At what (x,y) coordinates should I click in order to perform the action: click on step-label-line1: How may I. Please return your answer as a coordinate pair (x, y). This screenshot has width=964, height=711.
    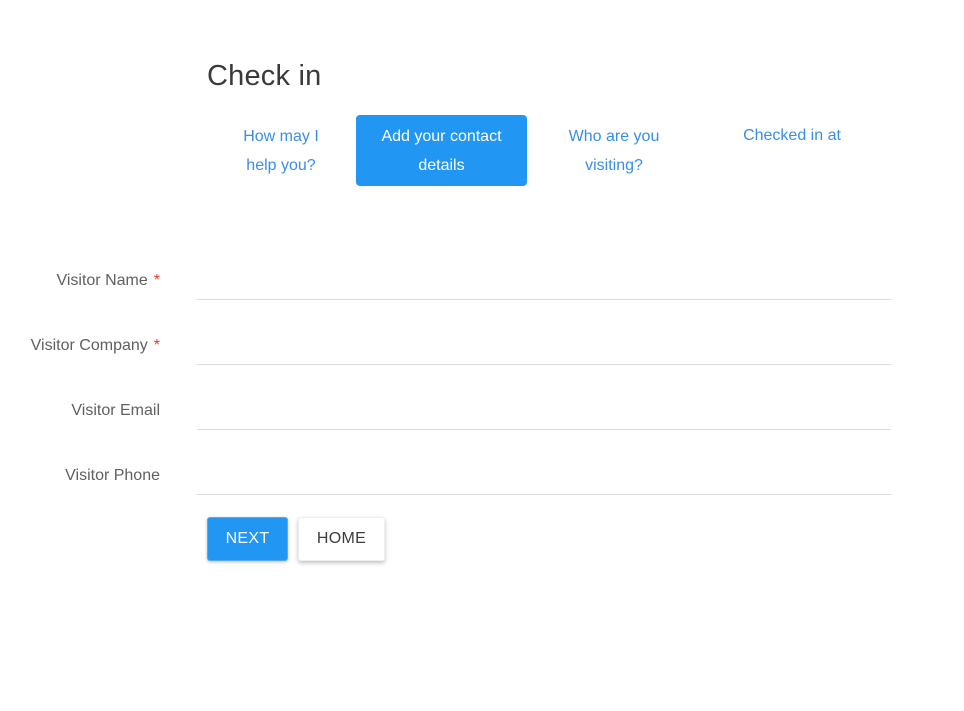
    Looking at the image, I should click on (281, 136).